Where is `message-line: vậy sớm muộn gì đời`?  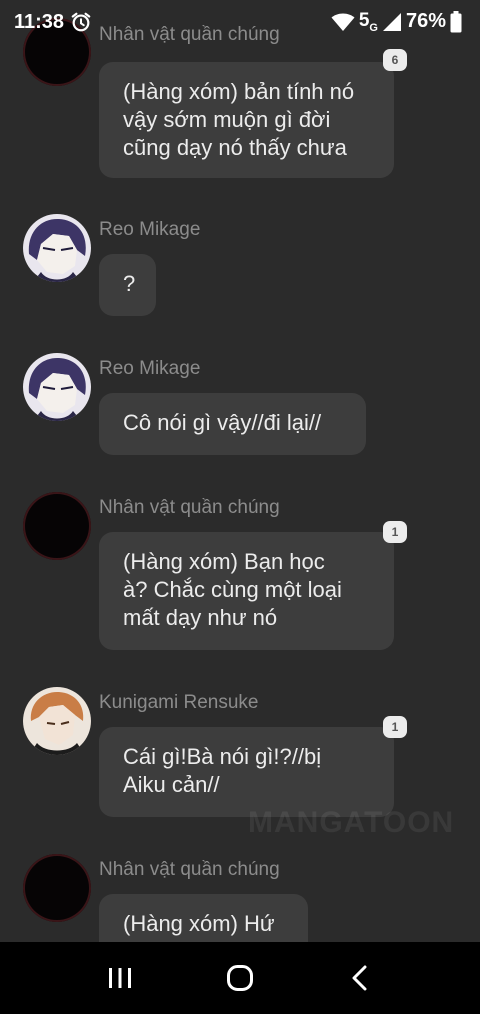 message-line: vậy sớm muộn gì đời is located at coordinates (227, 119).